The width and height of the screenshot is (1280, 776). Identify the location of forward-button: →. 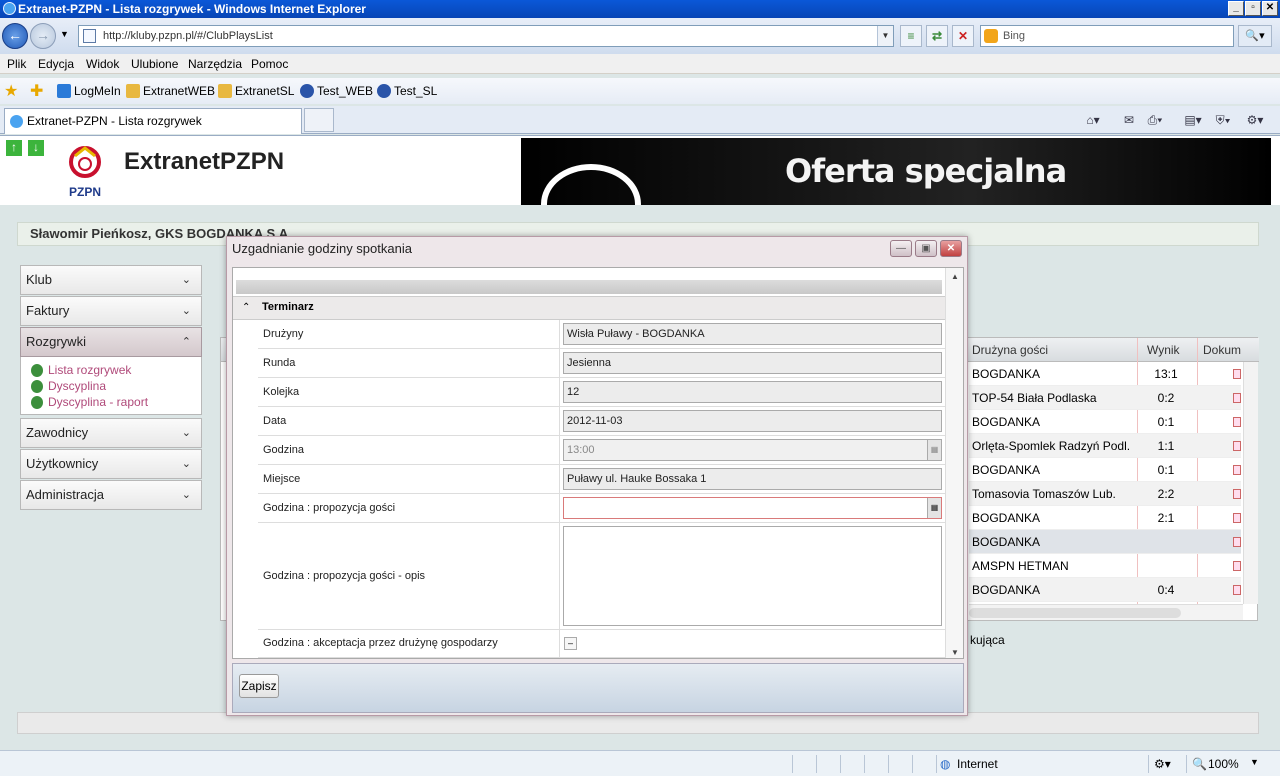
(43, 36).